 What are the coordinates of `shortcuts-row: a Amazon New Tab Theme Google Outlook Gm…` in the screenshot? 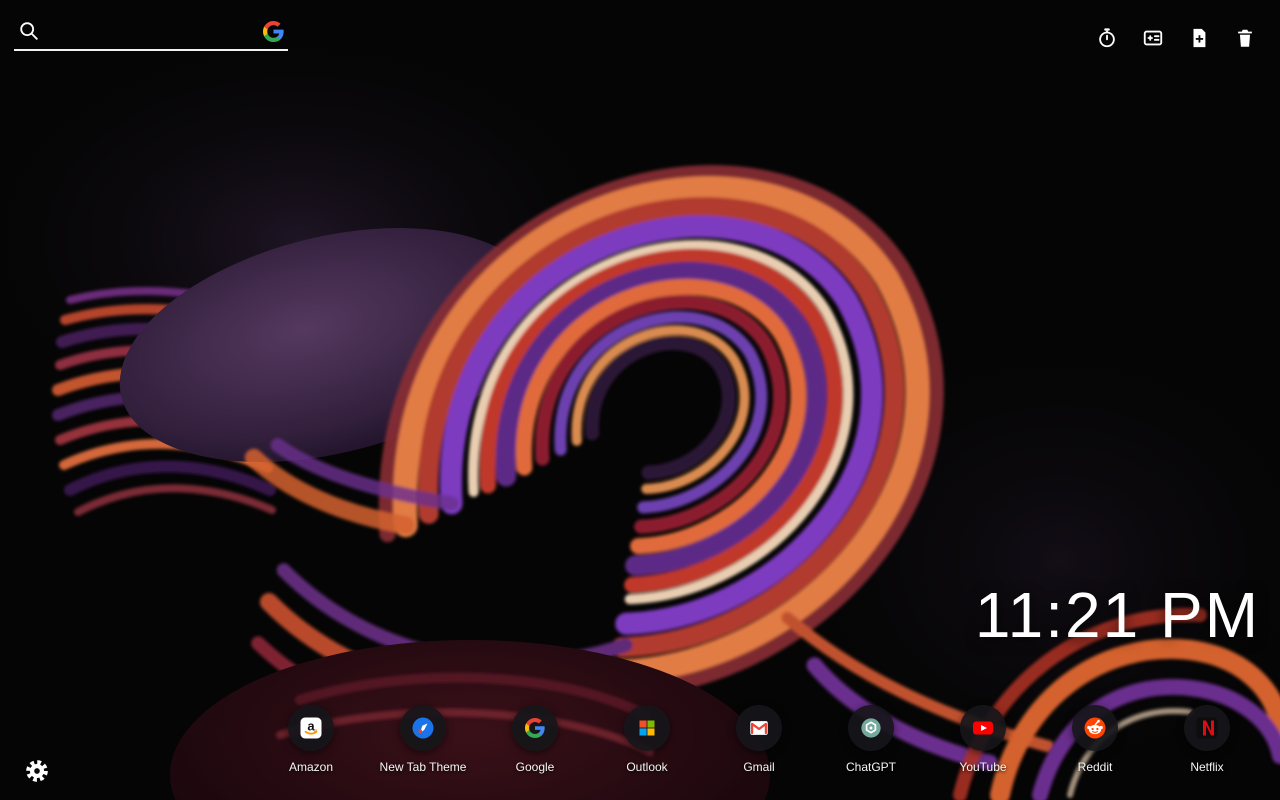 It's located at (759, 739).